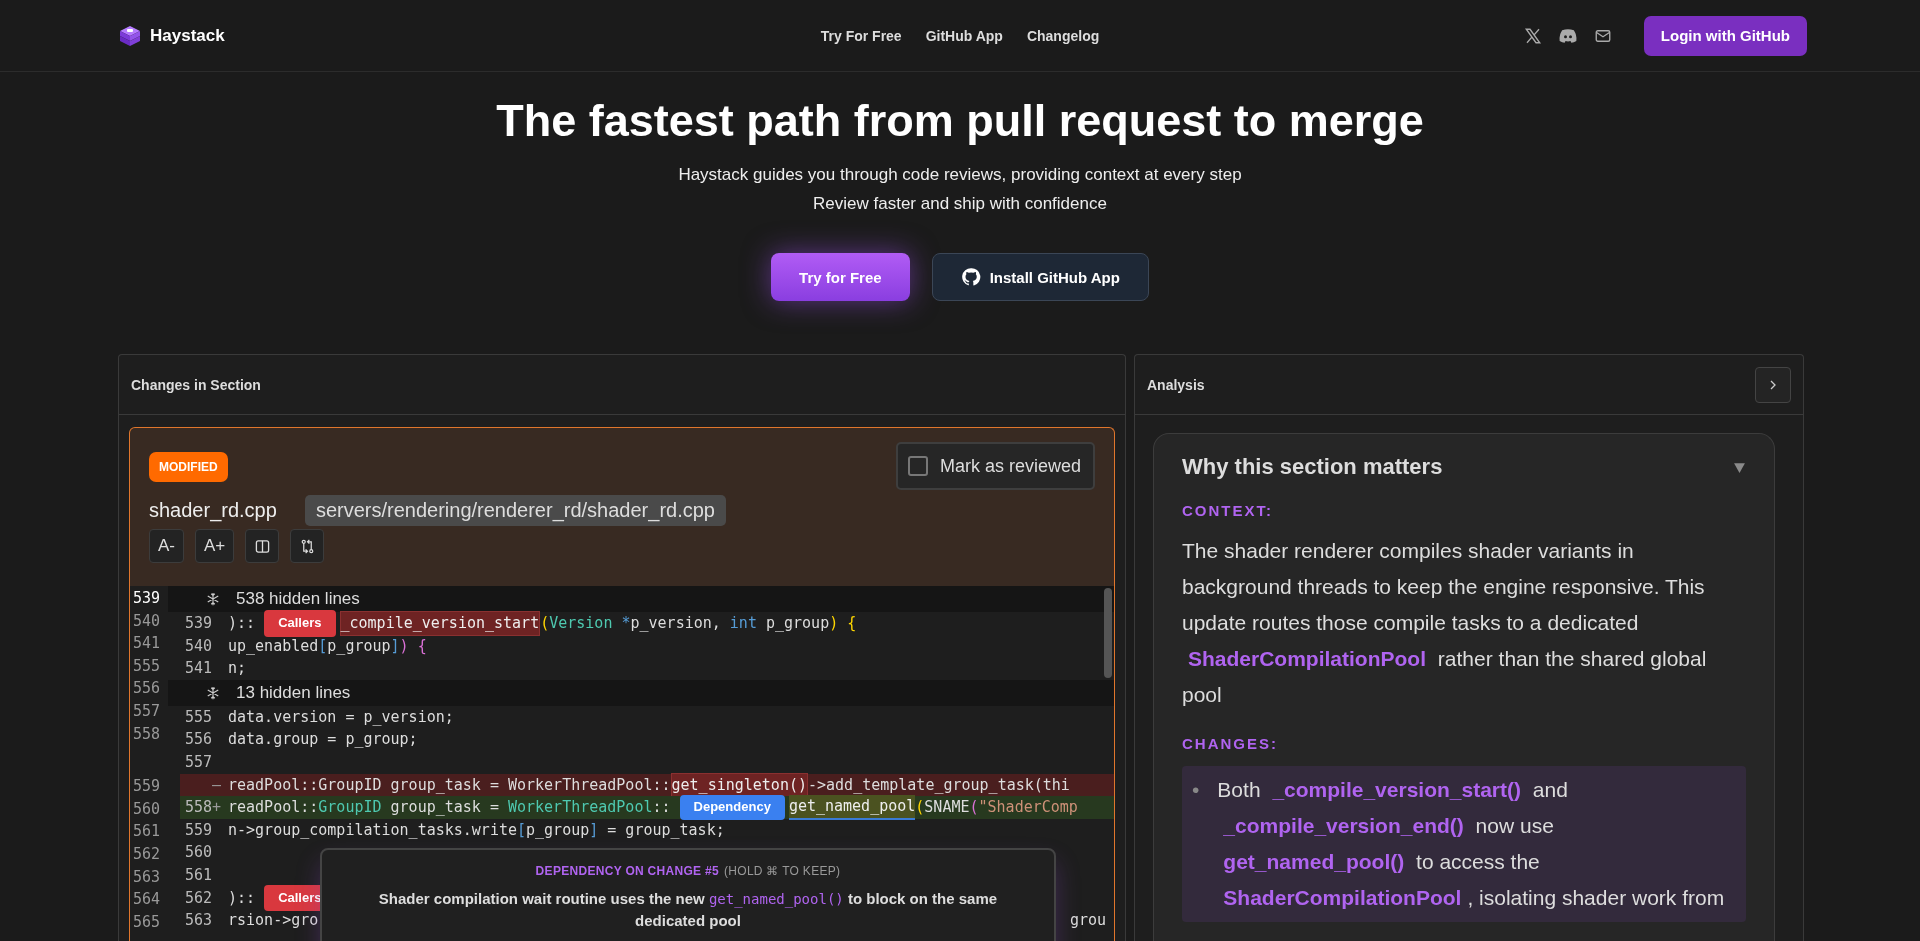 This screenshot has width=1920, height=941. Describe the element at coordinates (147, 900) in the screenshot. I see `line-number: 564` at that location.